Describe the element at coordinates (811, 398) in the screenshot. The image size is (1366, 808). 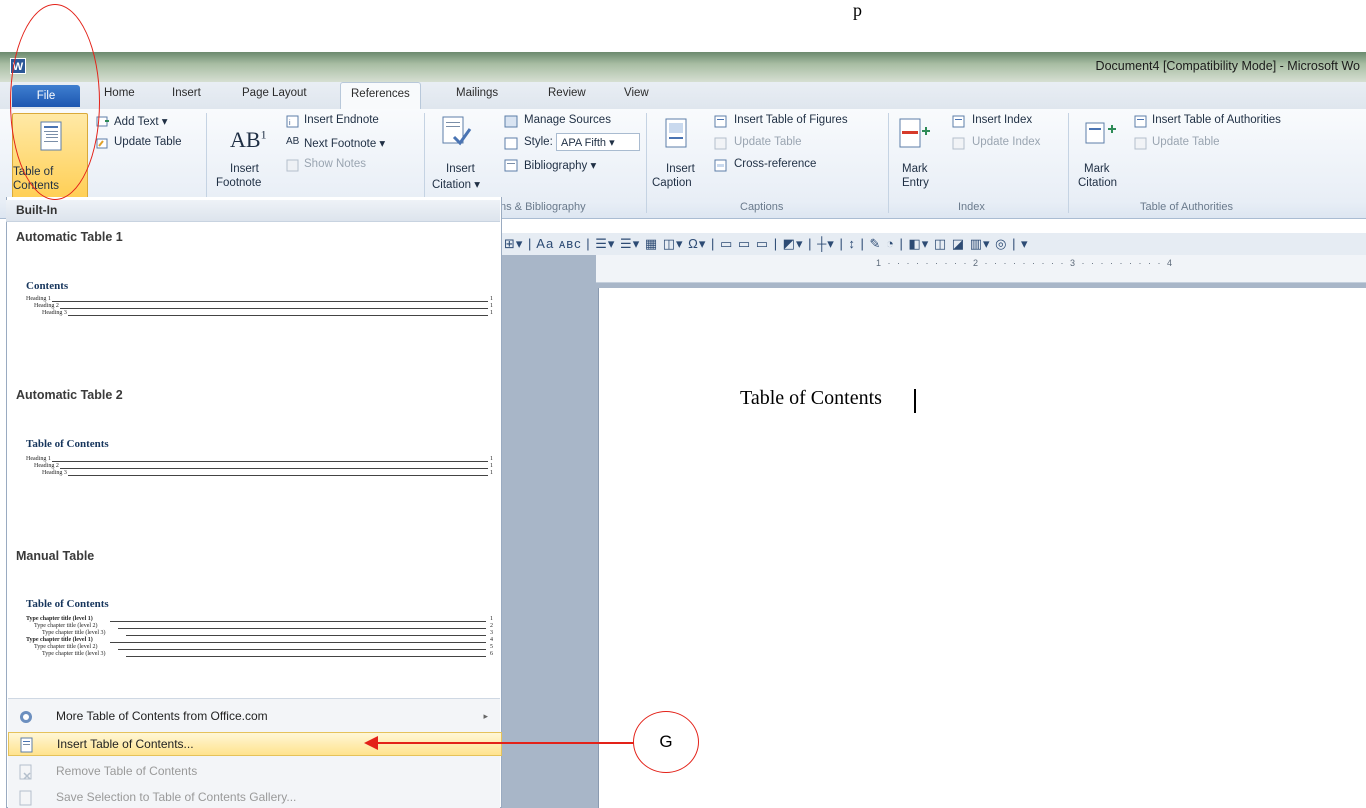
I see `document-body-text: Table of Contents` at that location.